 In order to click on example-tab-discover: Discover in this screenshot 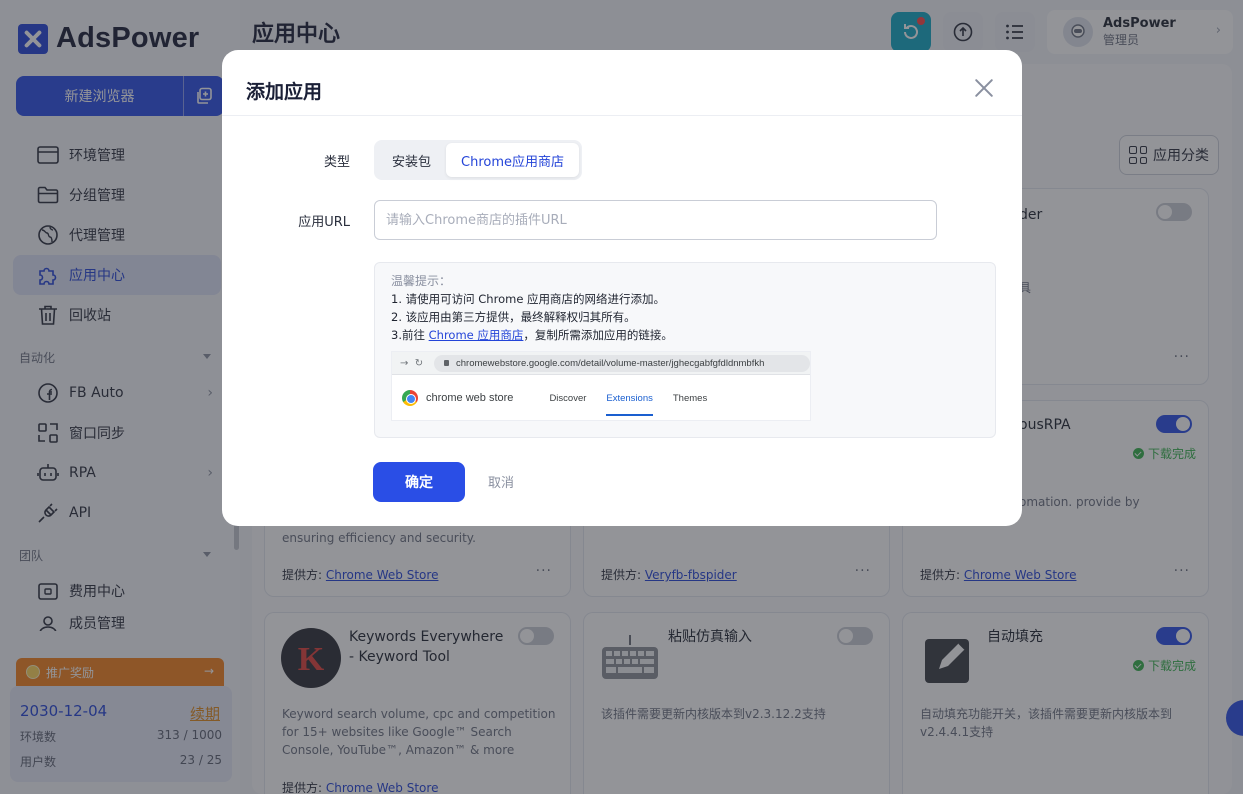, I will do `click(568, 398)`.